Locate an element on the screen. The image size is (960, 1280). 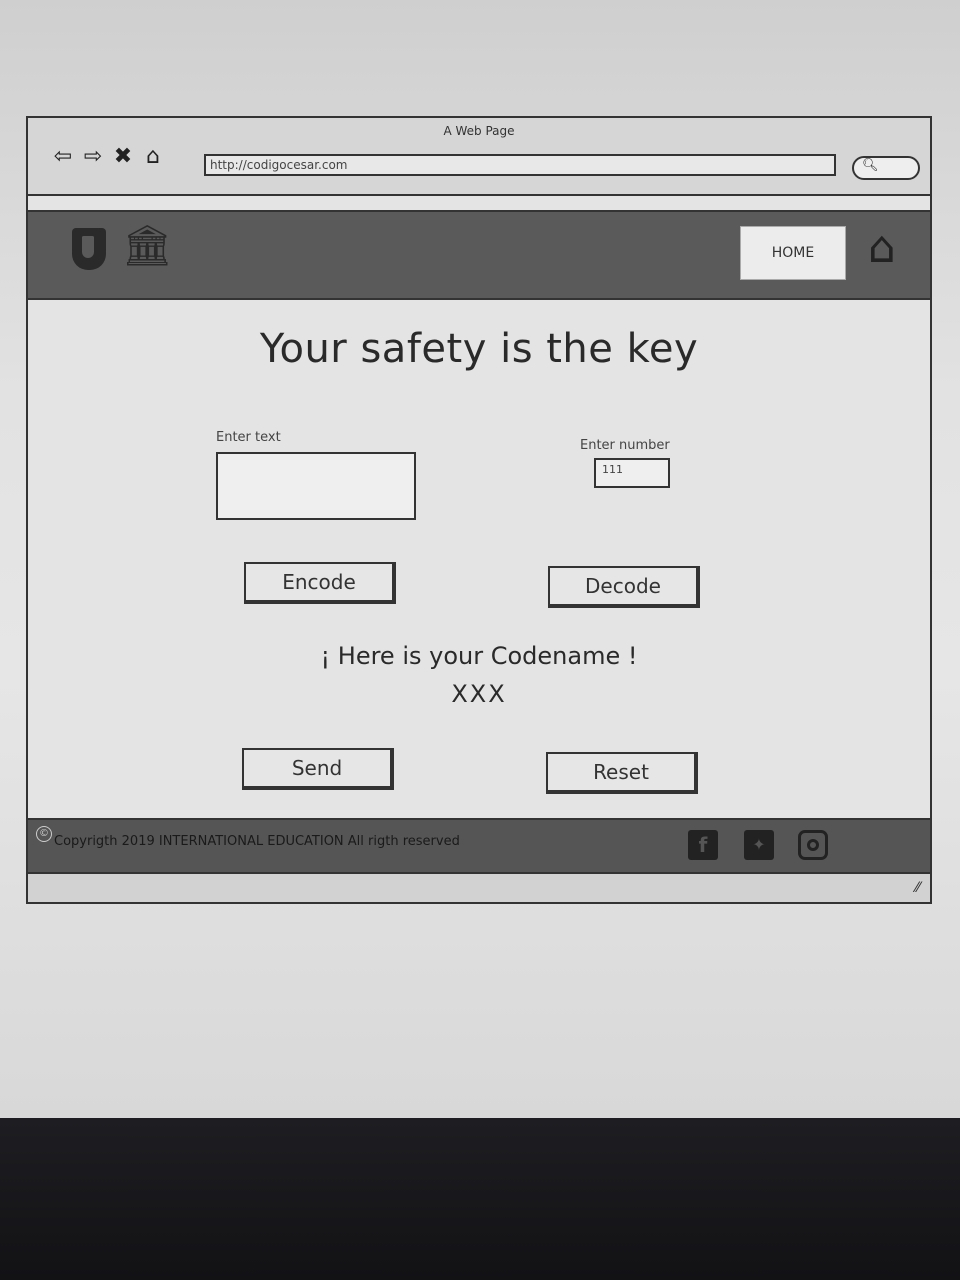
decode-button: Decode is located at coordinates (624, 587).